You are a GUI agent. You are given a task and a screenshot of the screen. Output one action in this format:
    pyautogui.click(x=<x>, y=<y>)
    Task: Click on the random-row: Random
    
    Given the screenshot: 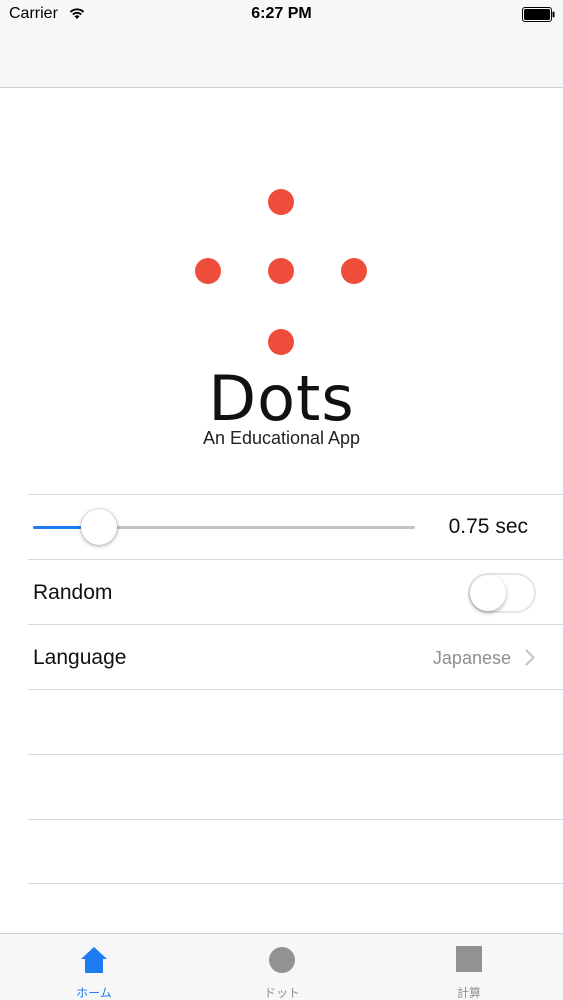 What is the action you would take?
    pyautogui.click(x=295, y=591)
    